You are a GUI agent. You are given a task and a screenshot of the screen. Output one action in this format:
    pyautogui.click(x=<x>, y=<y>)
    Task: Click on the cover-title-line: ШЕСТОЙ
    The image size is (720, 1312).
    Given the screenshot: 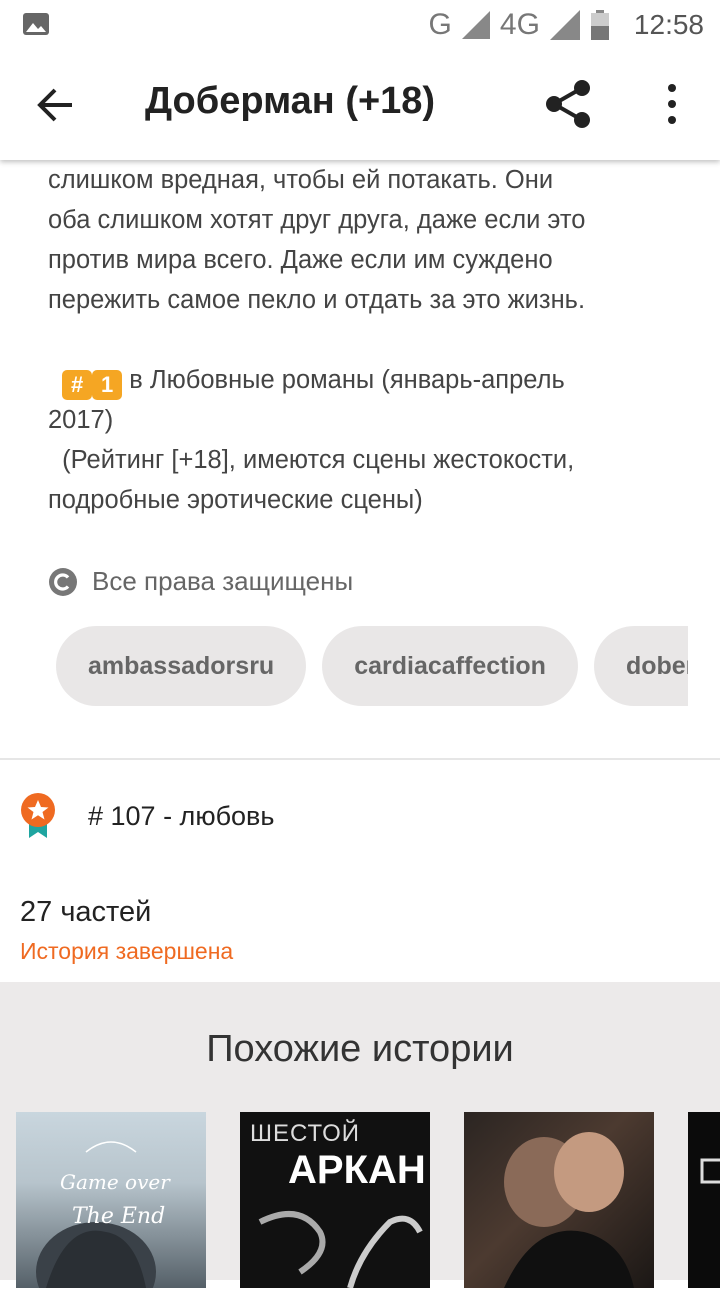 What is the action you would take?
    pyautogui.click(x=305, y=1133)
    